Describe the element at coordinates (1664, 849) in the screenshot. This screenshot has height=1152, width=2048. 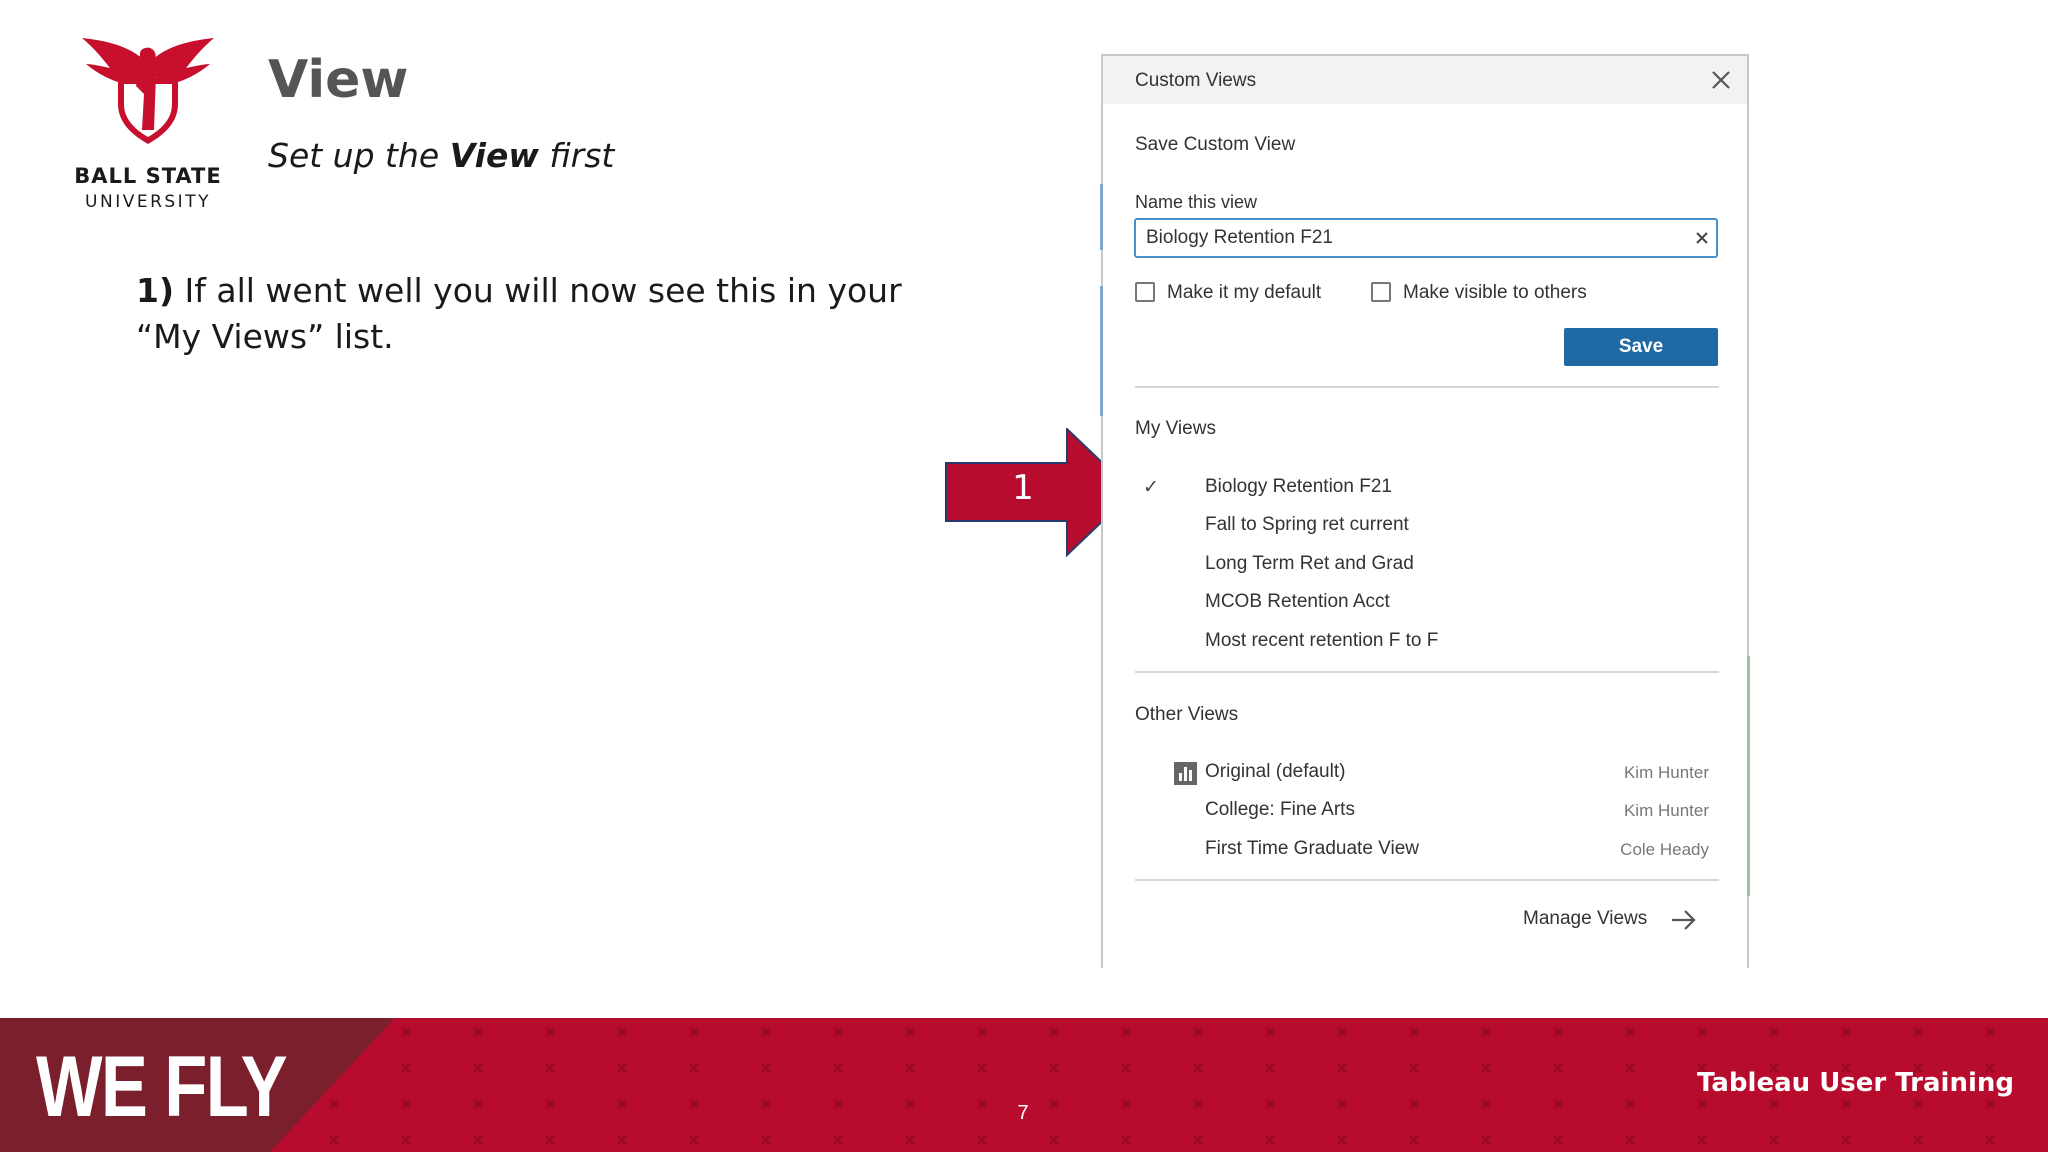
I see `view-owner: Cole Heady` at that location.